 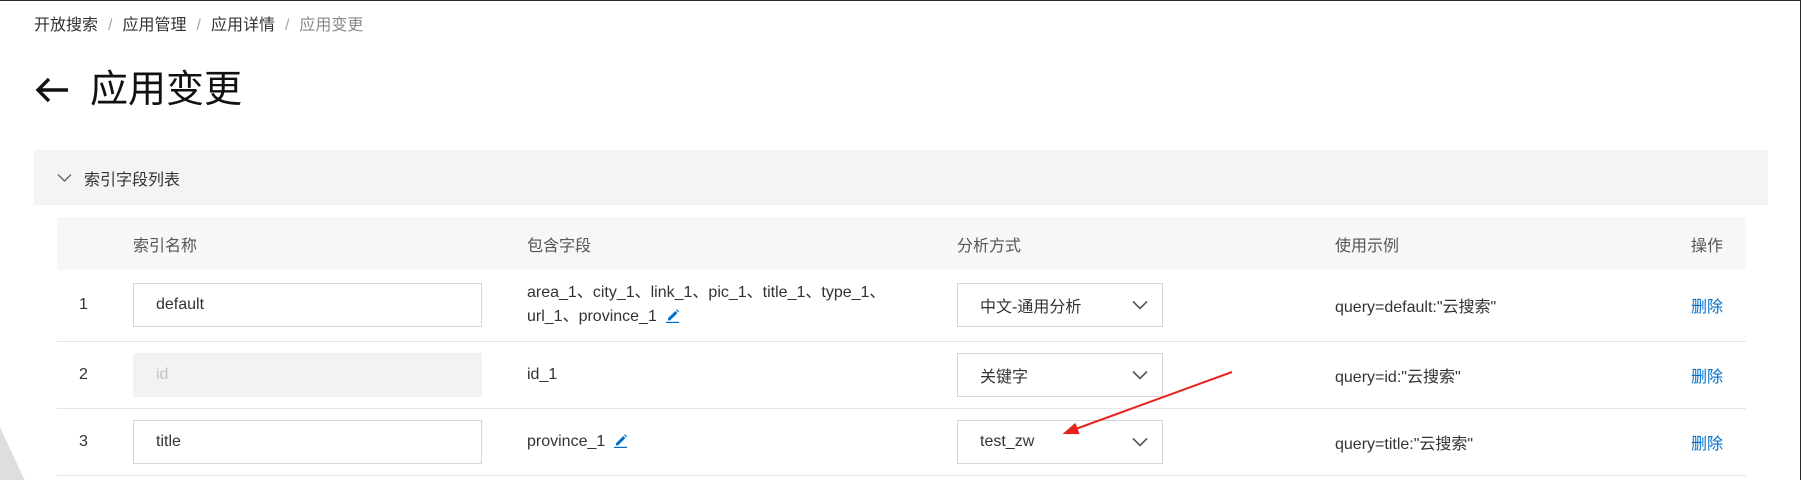 I want to click on table-row: 2 id_1 关键字 query=i, so click(x=901, y=375).